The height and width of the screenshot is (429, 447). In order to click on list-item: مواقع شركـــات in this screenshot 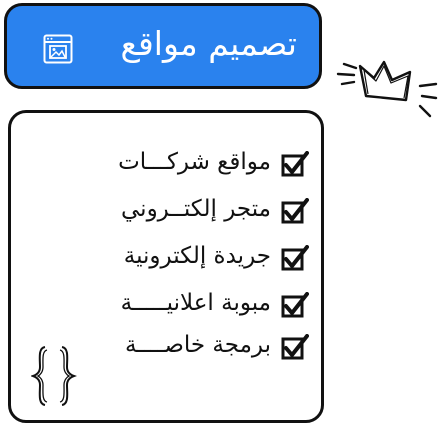, I will do `click(166, 169)`.